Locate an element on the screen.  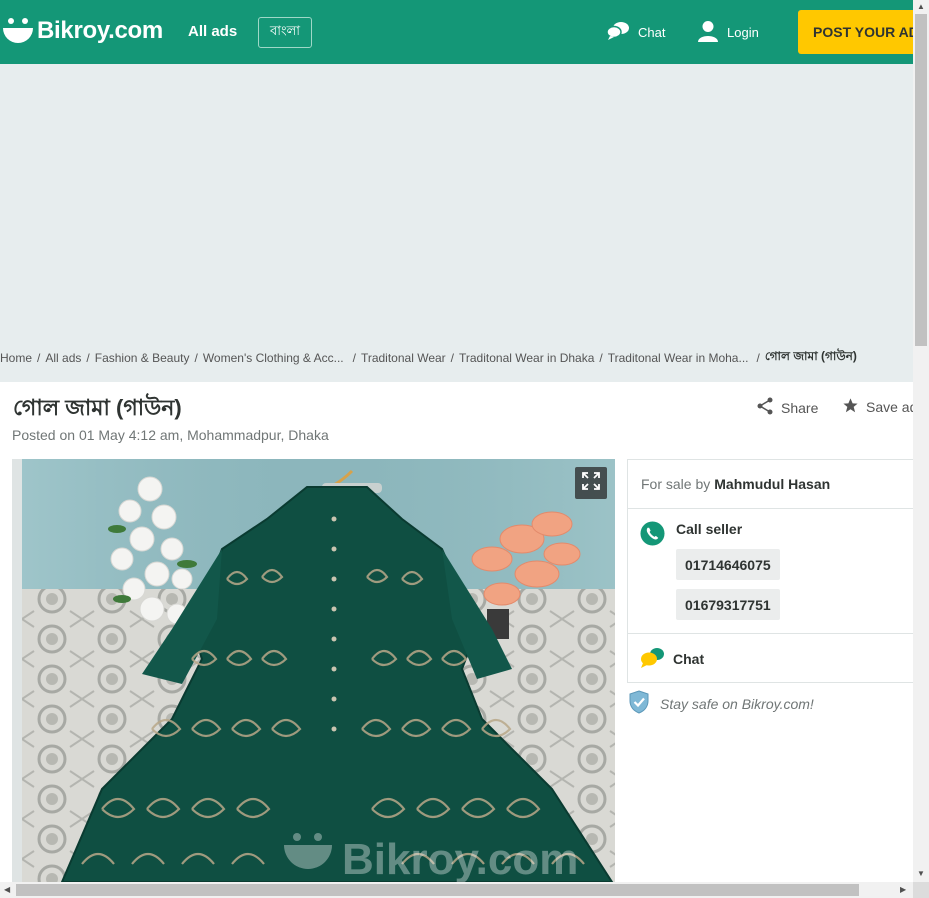
header-login-label: Login is located at coordinates (743, 32).